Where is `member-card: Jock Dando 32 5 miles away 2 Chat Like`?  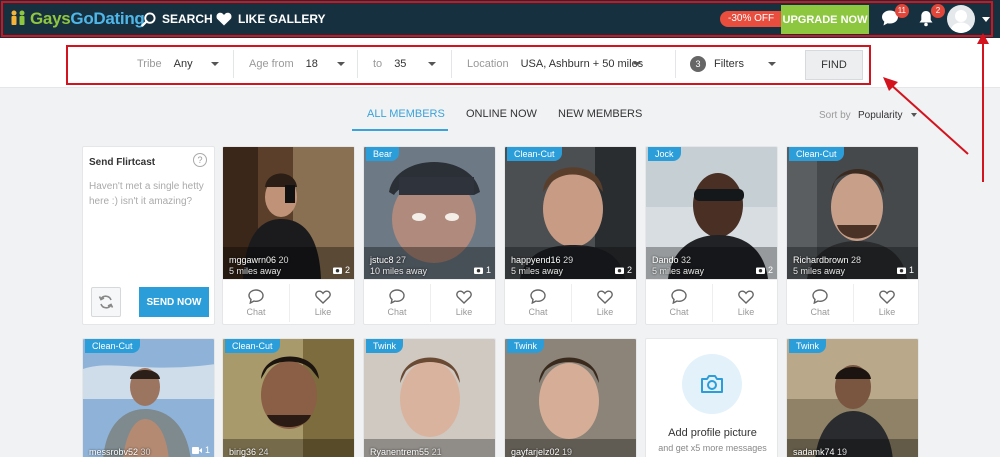
member-card: Jock Dando 32 5 miles away 2 Chat Like is located at coordinates (711, 235).